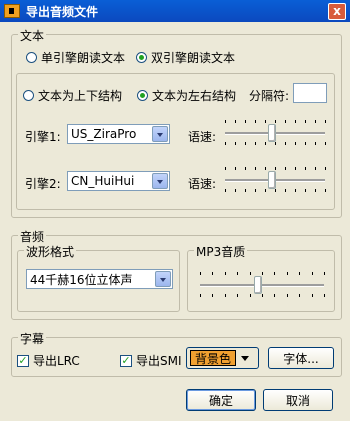 The image size is (350, 421). Describe the element at coordinates (72, 95) in the screenshot. I see `layout-top-bottom-radio: 文本为上下结构` at that location.